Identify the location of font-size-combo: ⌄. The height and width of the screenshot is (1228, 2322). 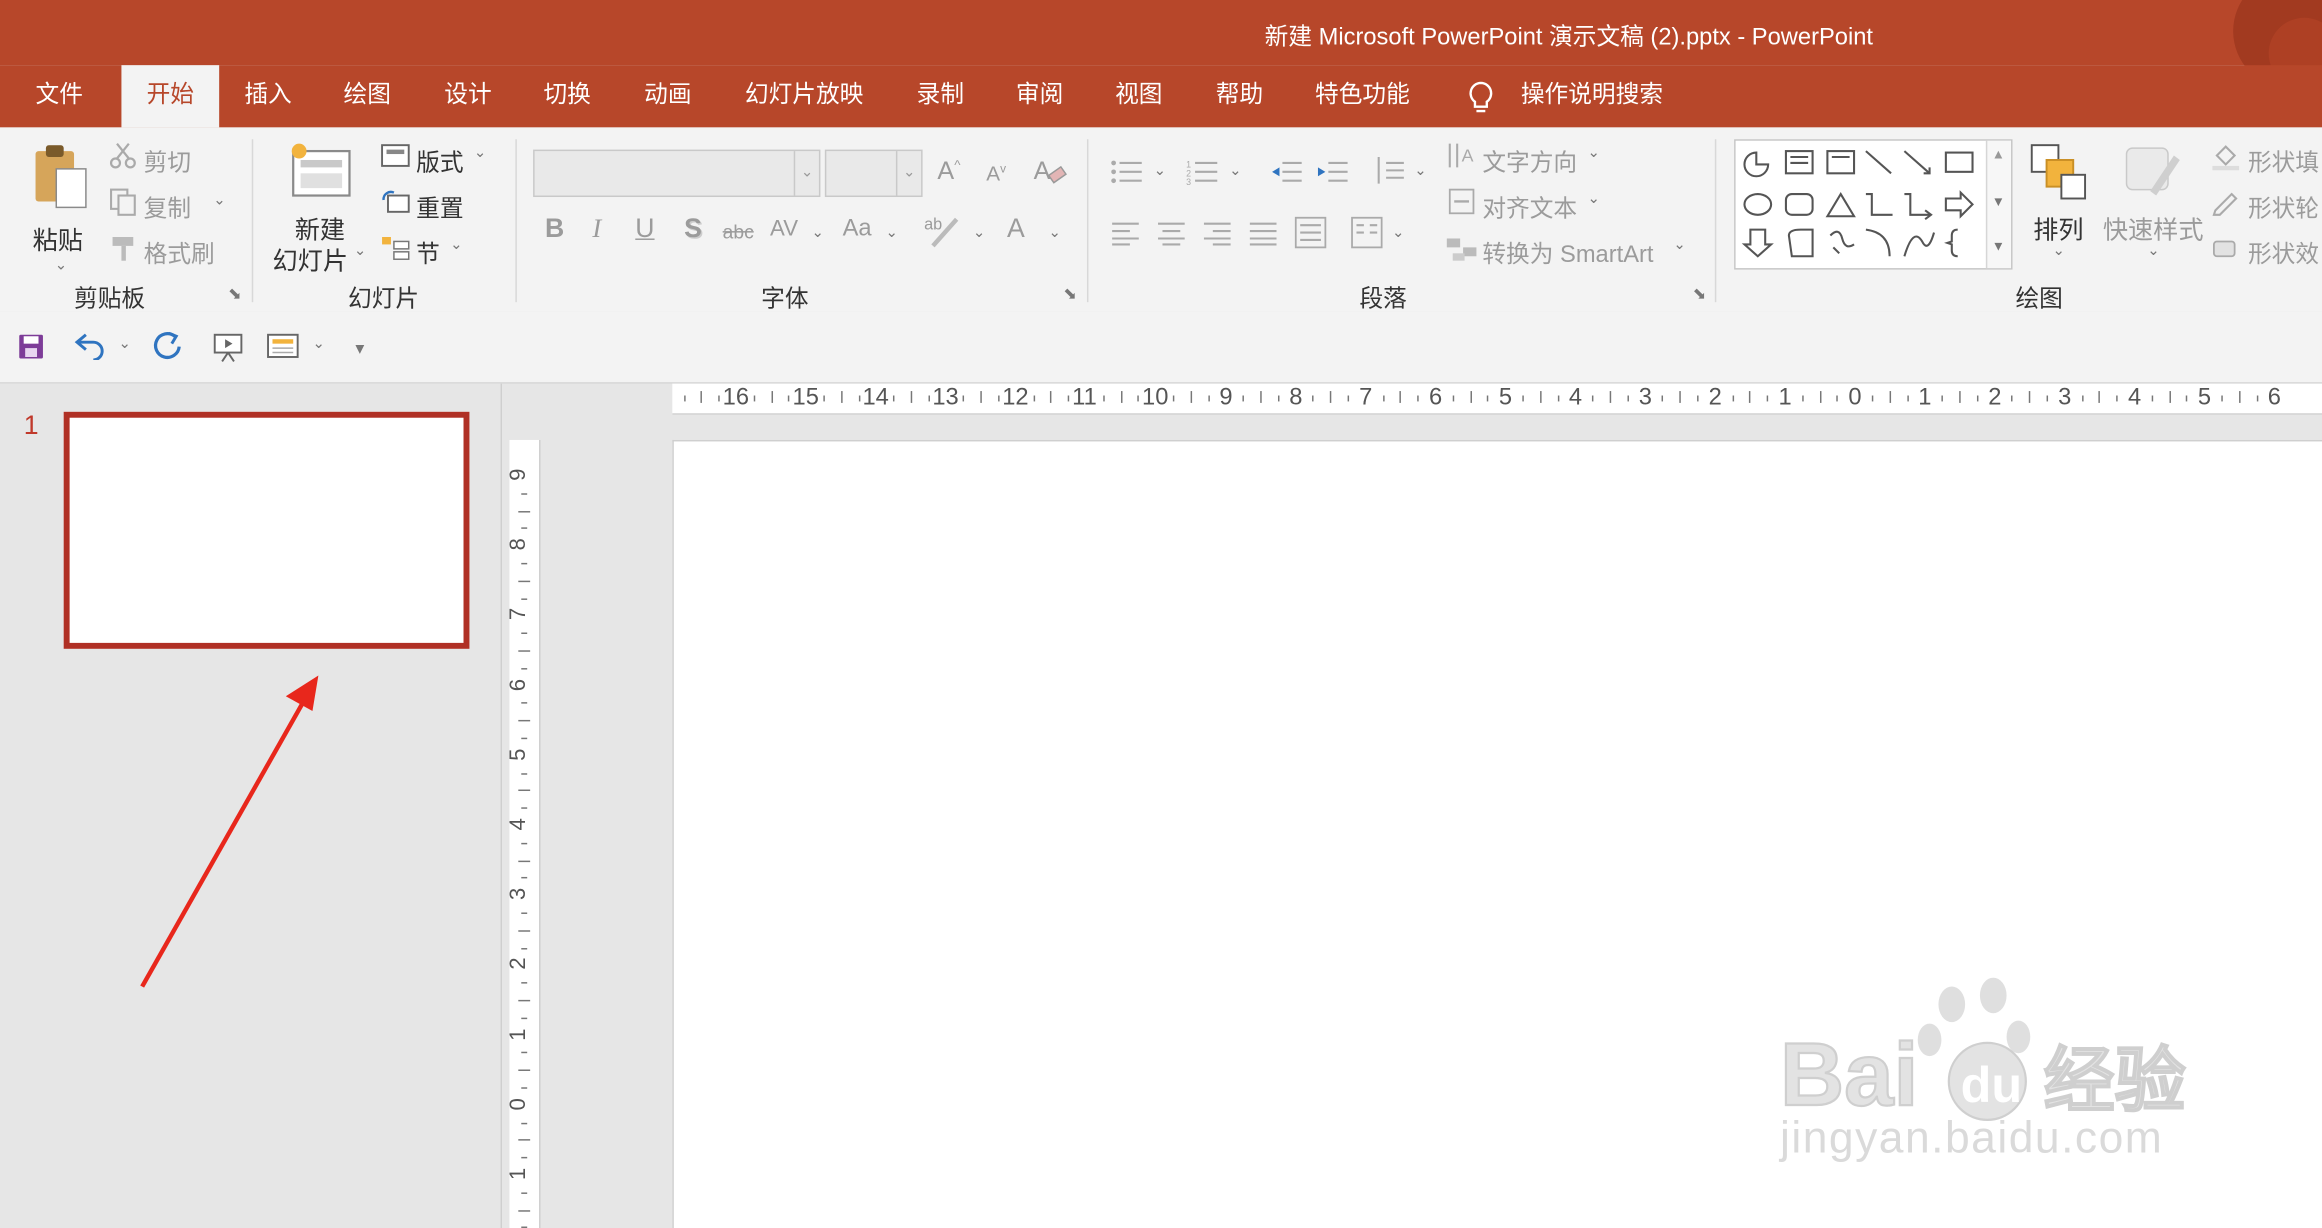
(873, 173).